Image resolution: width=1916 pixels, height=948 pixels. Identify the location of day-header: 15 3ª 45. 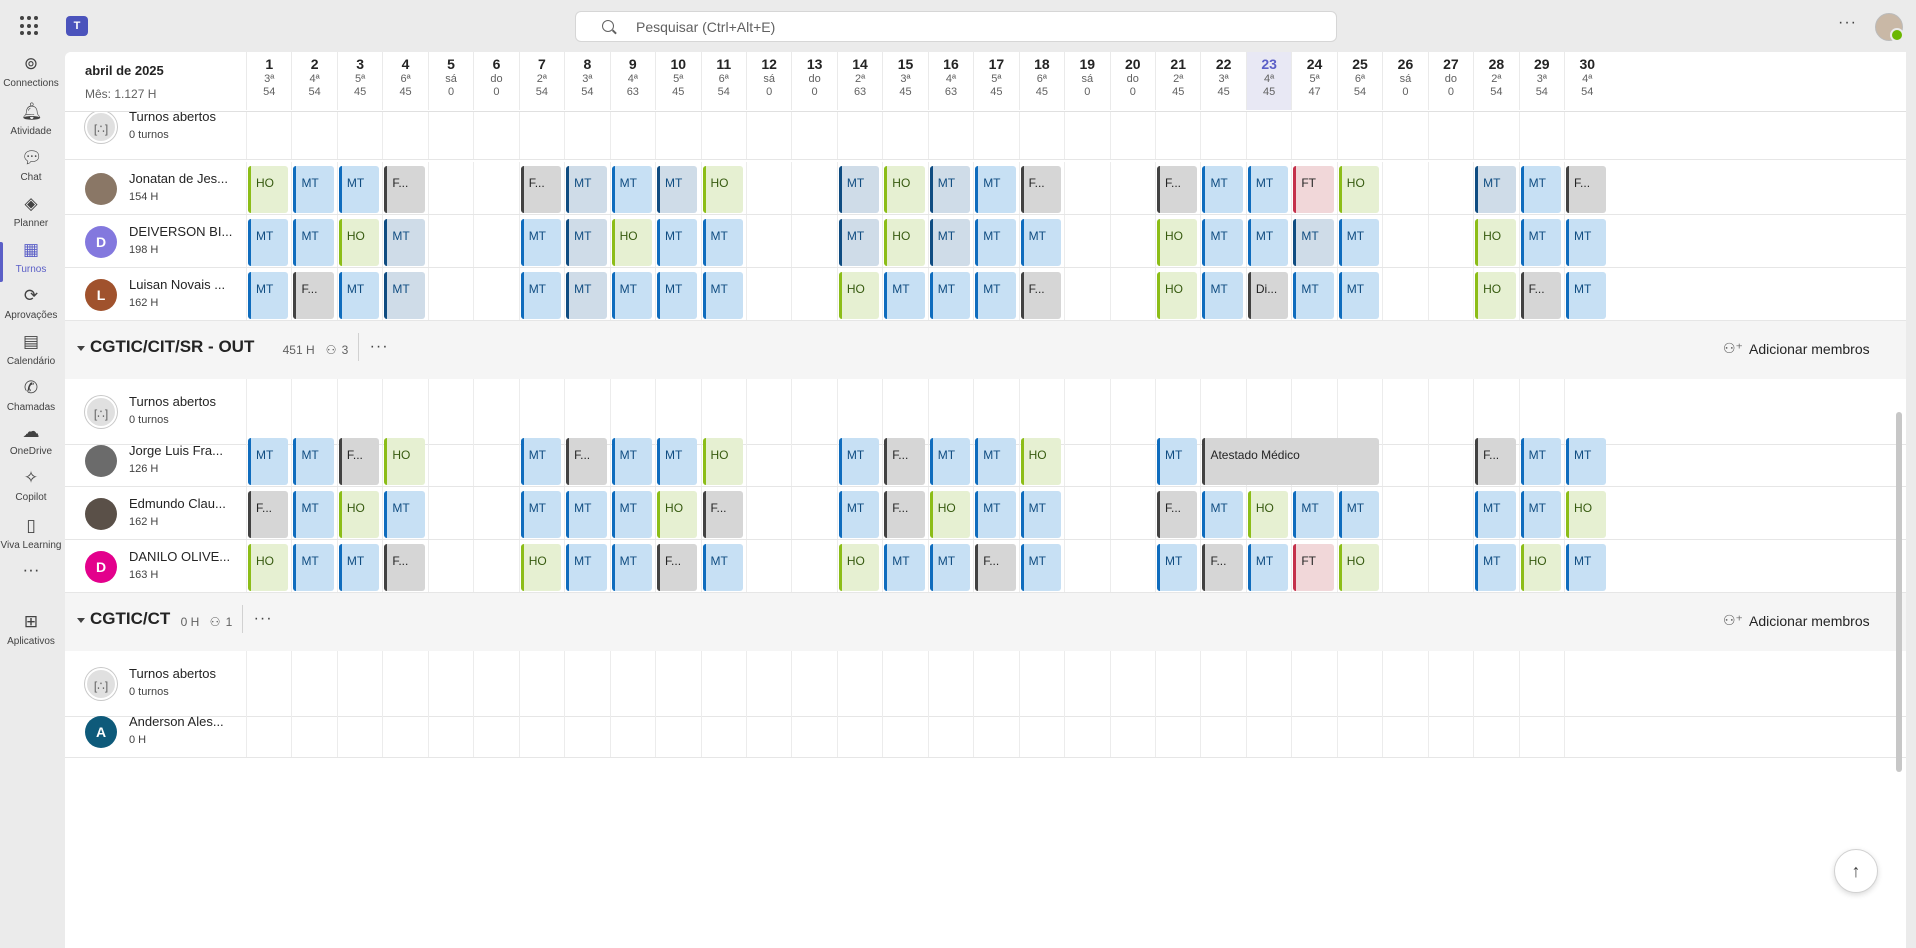
(904, 81).